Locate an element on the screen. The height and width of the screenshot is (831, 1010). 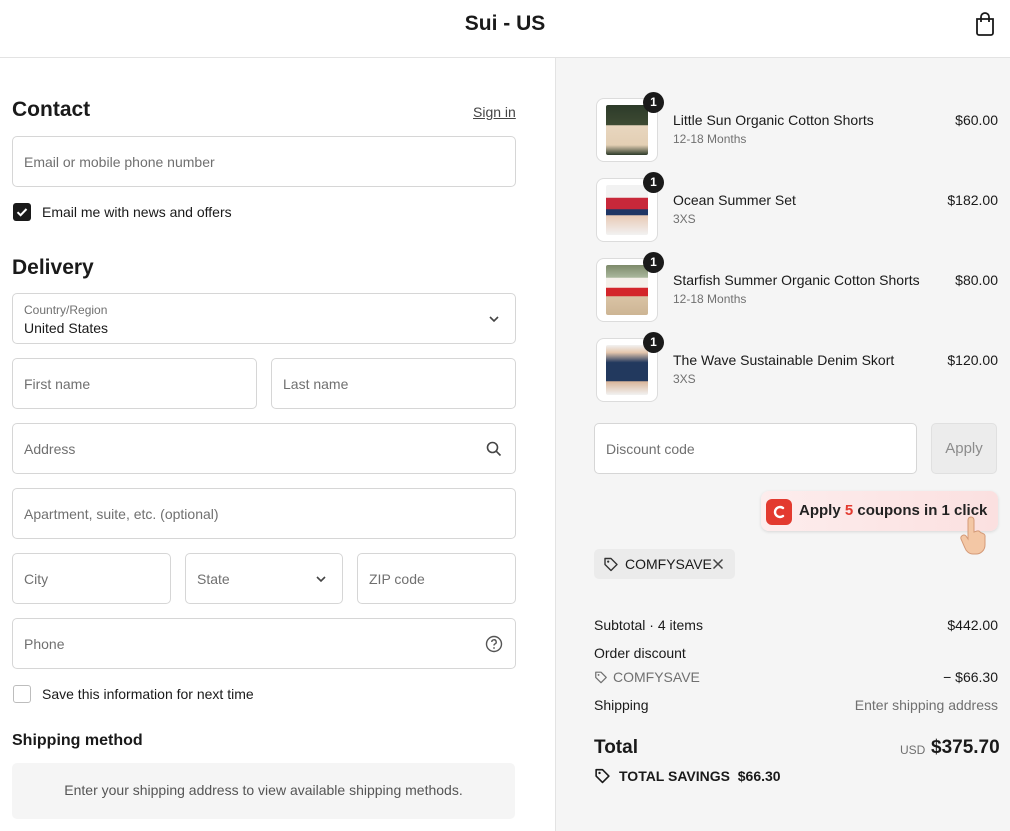
country-select: Country/Region United States is located at coordinates (264, 318).